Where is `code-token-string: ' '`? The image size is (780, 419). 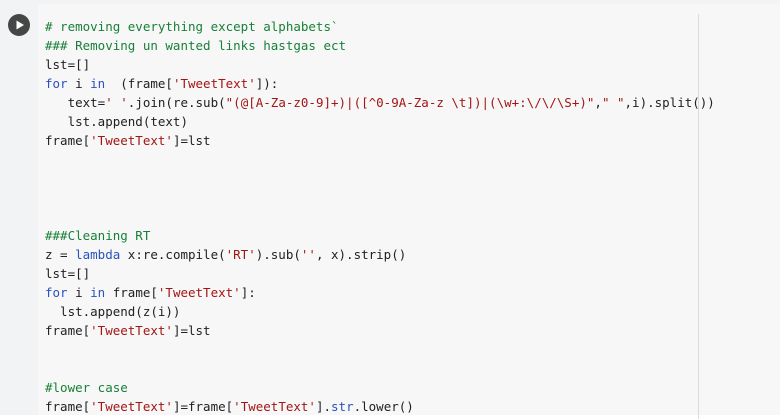 code-token-string: ' ' is located at coordinates (116, 102).